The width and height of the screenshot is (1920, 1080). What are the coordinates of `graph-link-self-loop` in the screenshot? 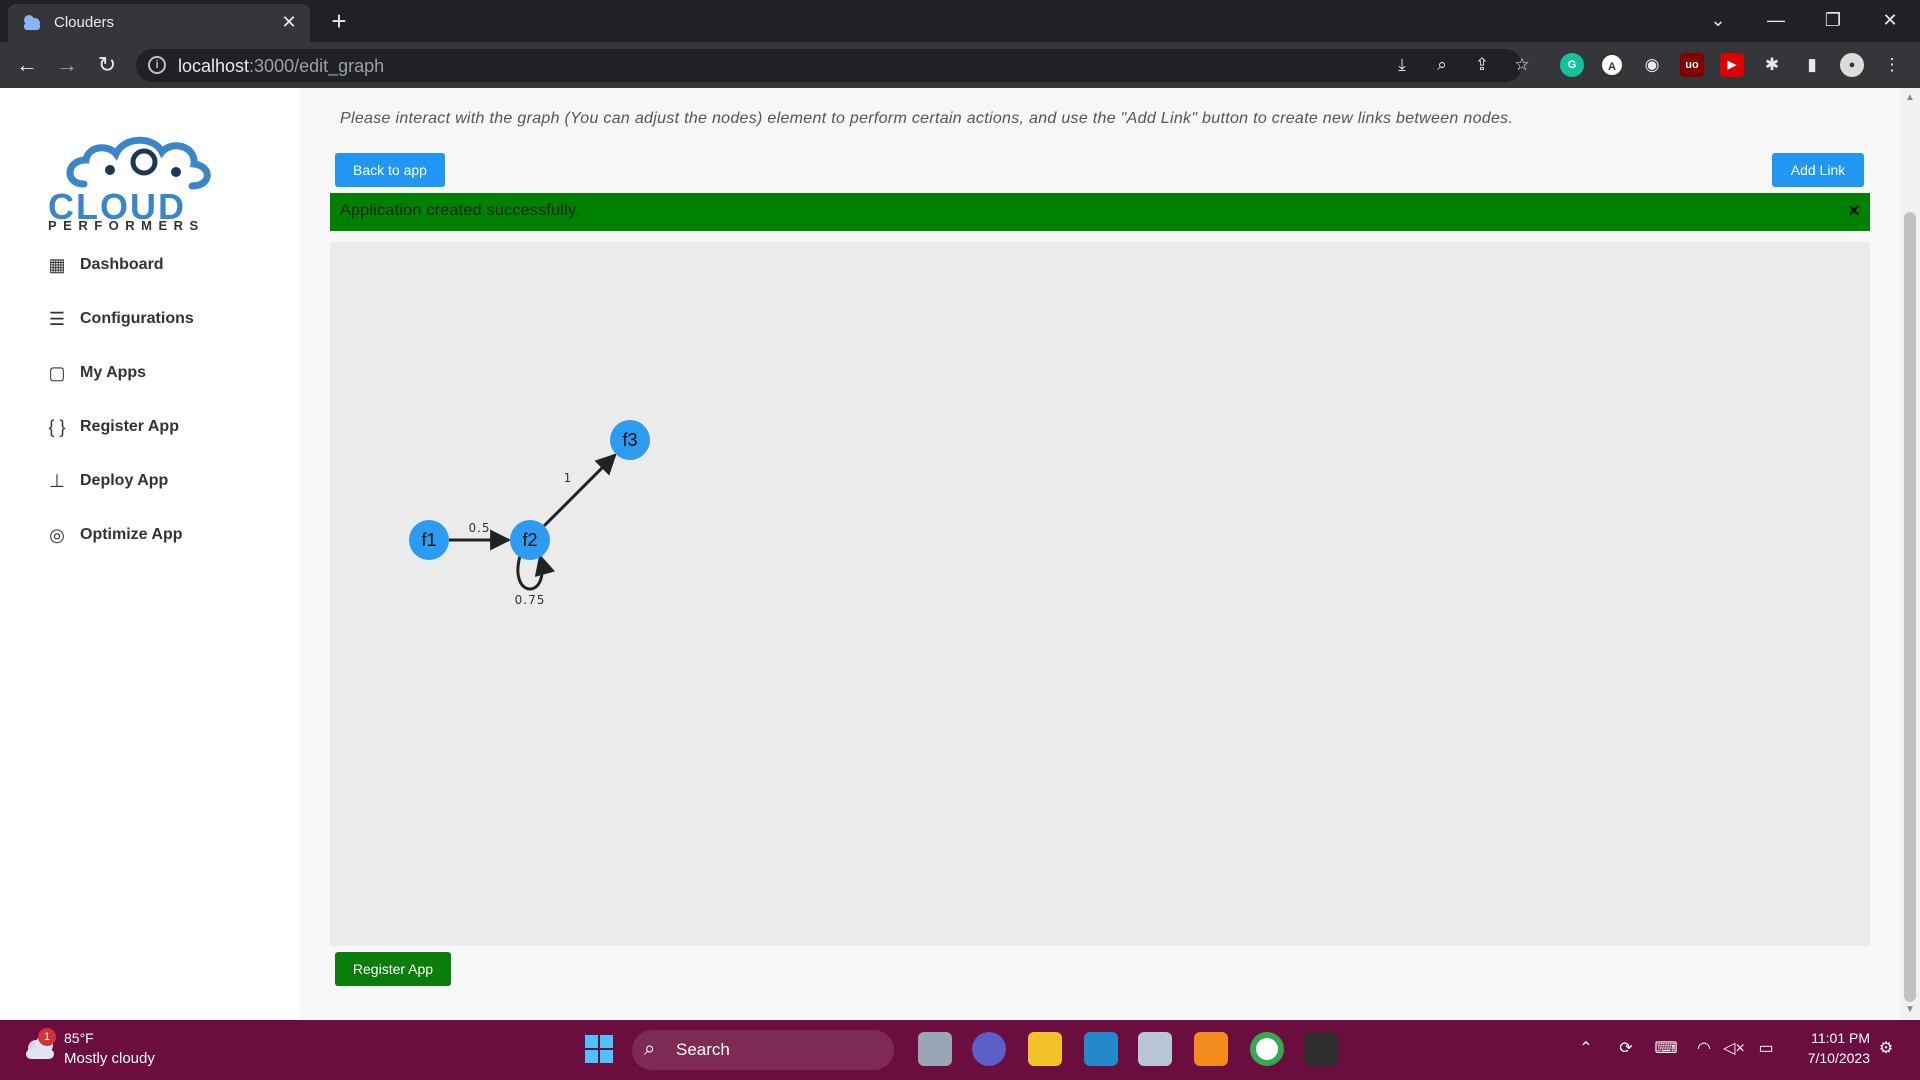 It's located at (536, 572).